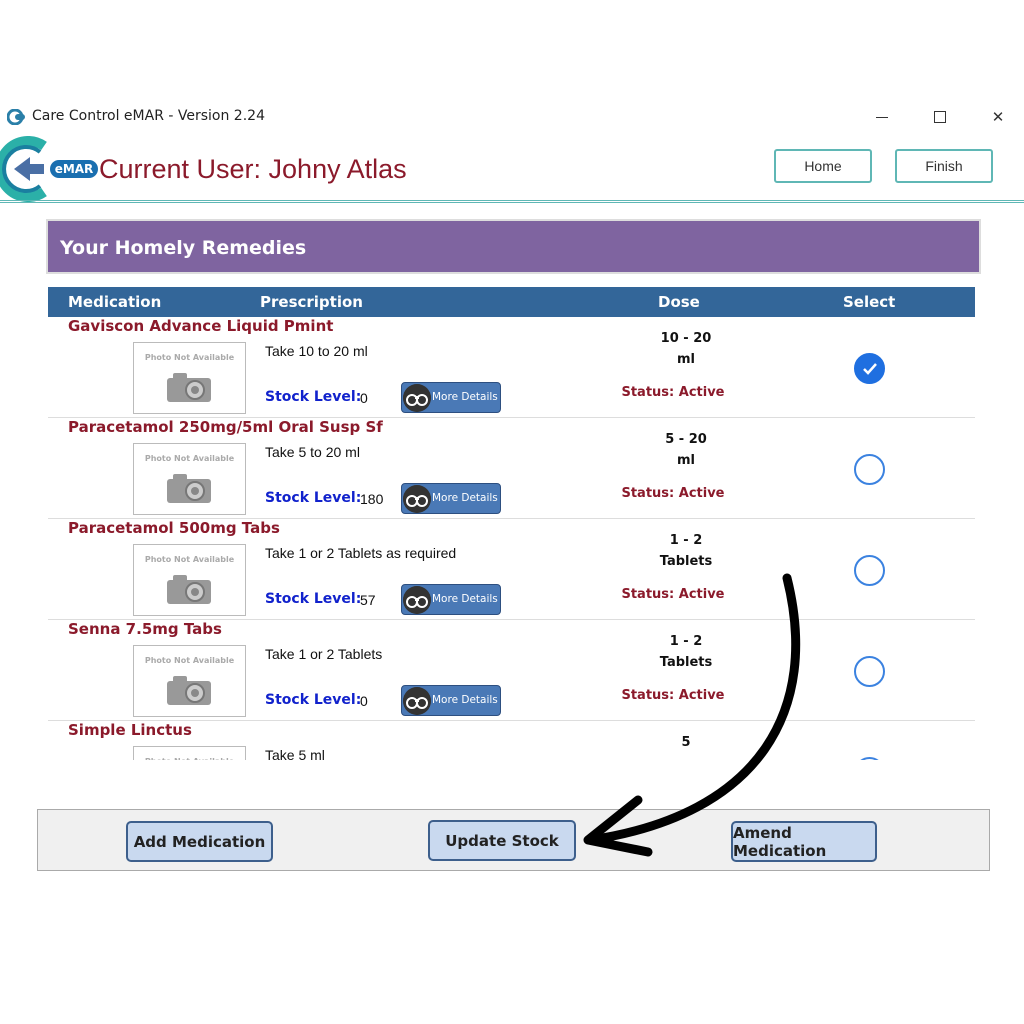  What do you see at coordinates (201, 326) in the screenshot?
I see `medication-name: Gaviscon Advance Liquid Pmint` at bounding box center [201, 326].